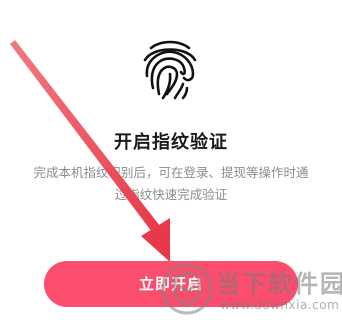 Image resolution: width=342 pixels, height=329 pixels. Describe the element at coordinates (171, 142) in the screenshot. I see `dialog-title: 开启指纹验证` at that location.